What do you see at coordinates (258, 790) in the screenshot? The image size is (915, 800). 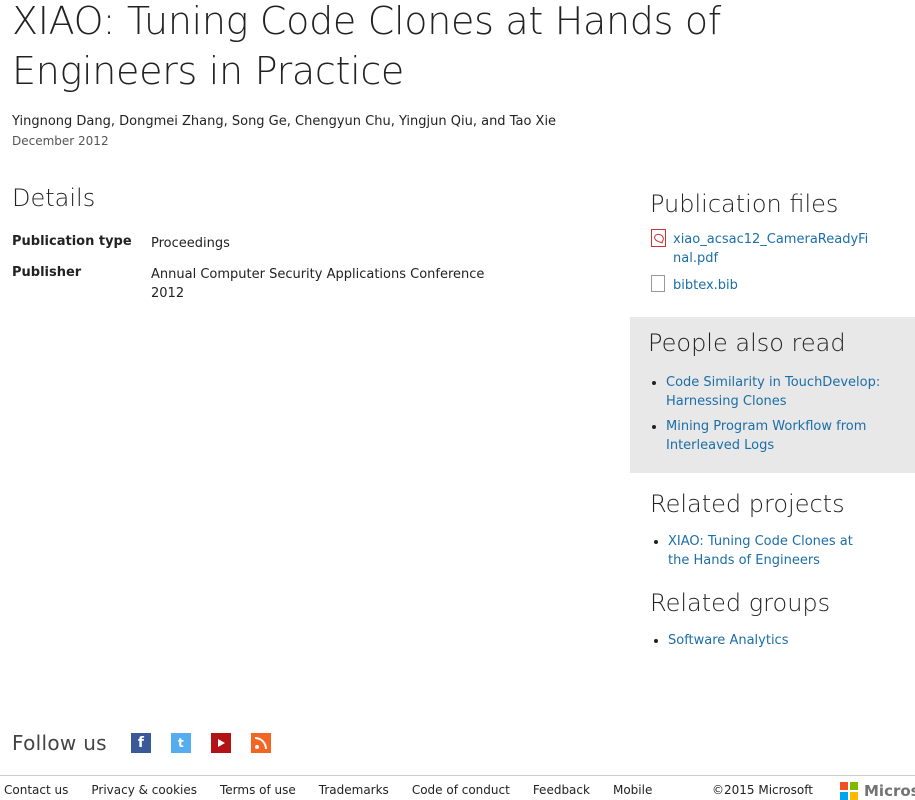 I see `footer-link-terms: Terms of use` at bounding box center [258, 790].